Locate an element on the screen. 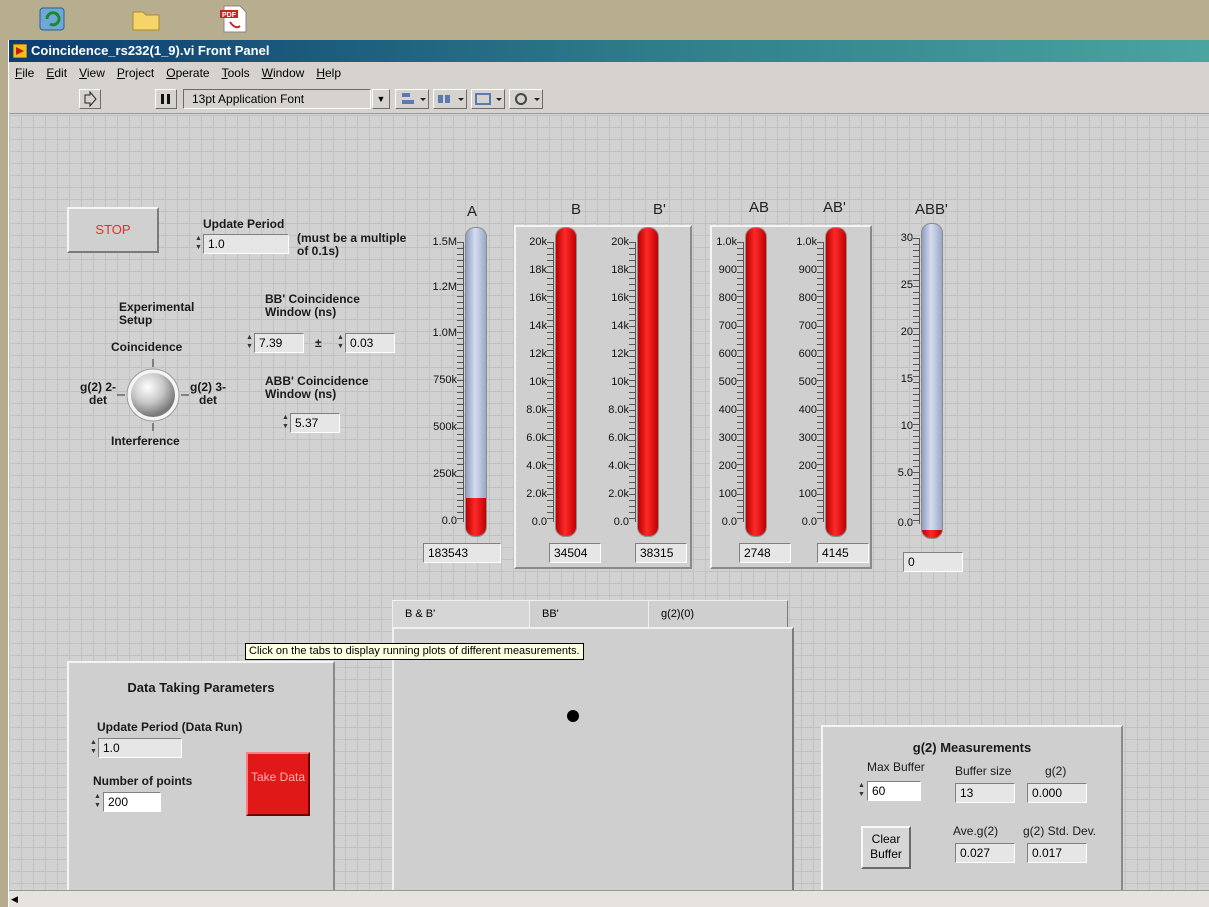 This screenshot has width=1209, height=907. menu-edit: Edit is located at coordinates (56, 73).